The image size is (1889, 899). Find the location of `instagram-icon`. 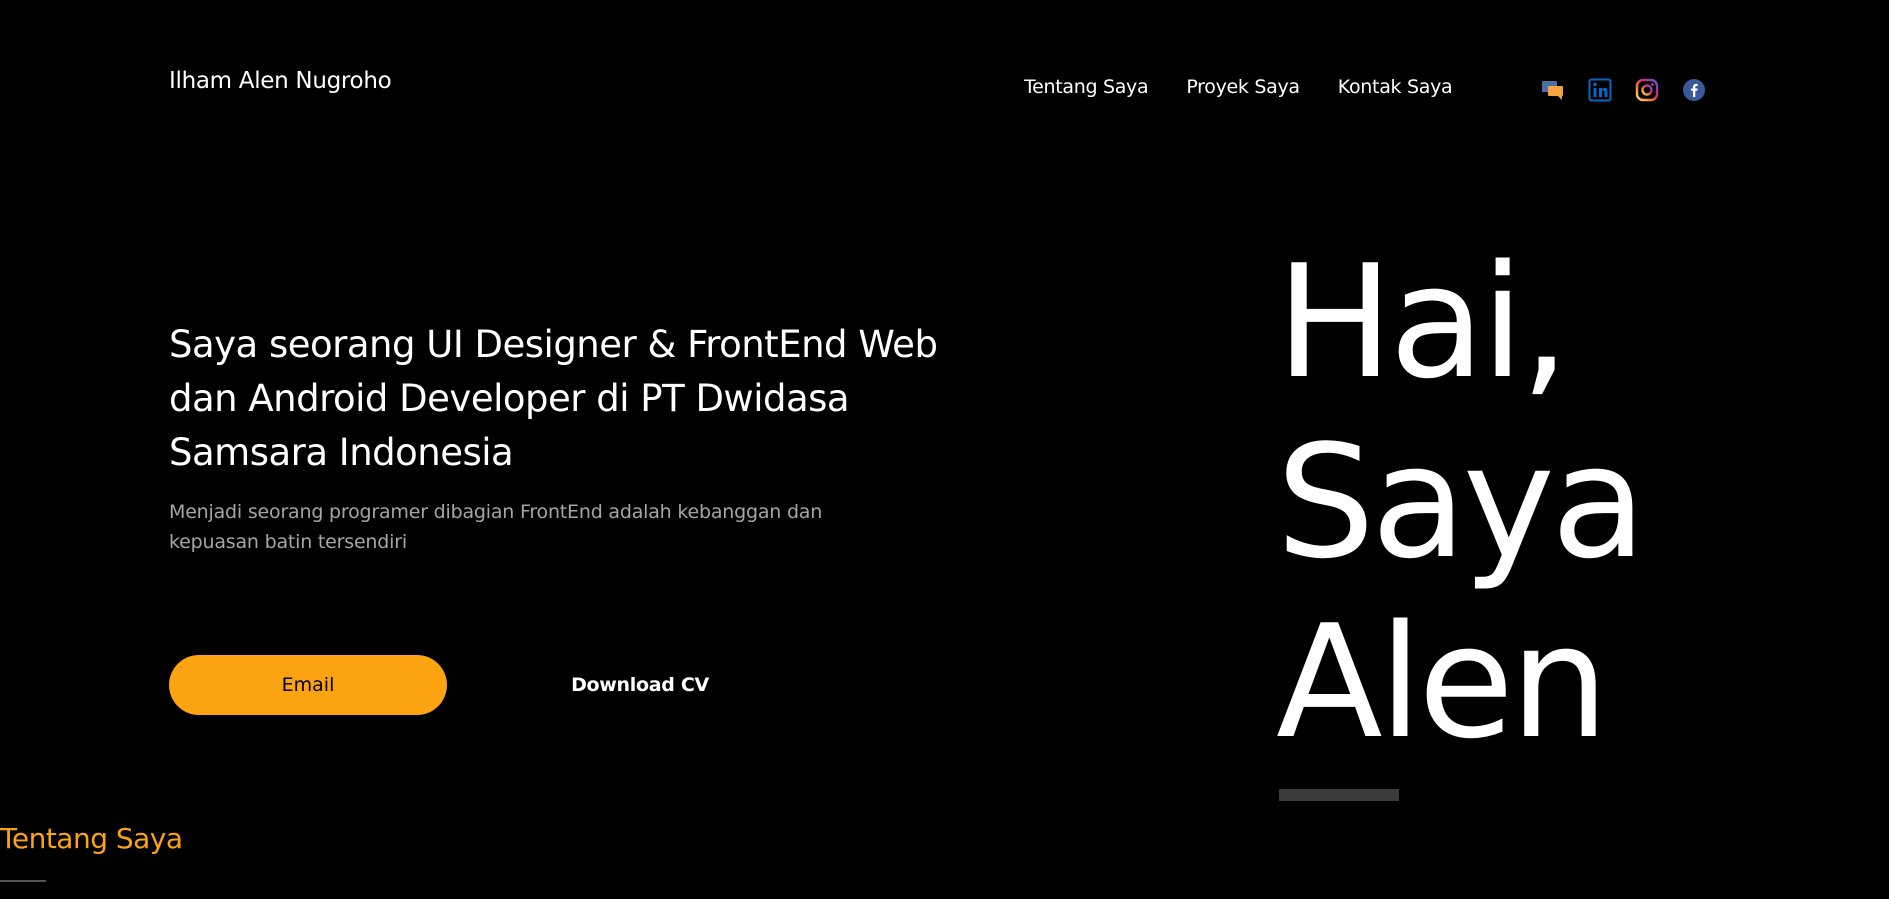

instagram-icon is located at coordinates (1647, 90).